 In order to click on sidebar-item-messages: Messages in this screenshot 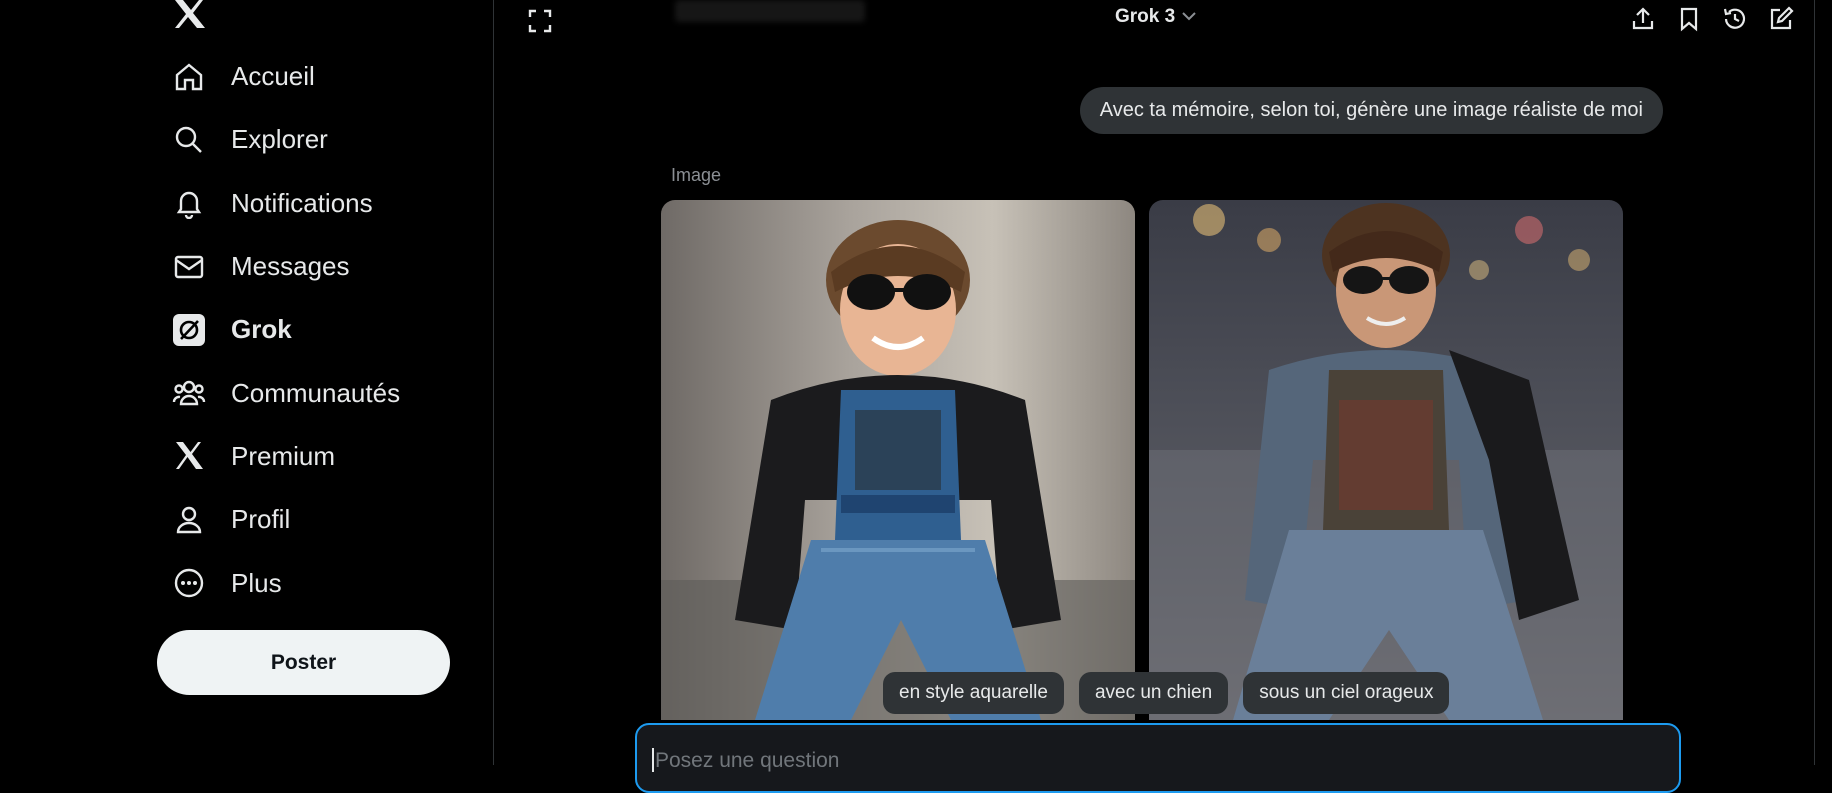, I will do `click(310, 266)`.